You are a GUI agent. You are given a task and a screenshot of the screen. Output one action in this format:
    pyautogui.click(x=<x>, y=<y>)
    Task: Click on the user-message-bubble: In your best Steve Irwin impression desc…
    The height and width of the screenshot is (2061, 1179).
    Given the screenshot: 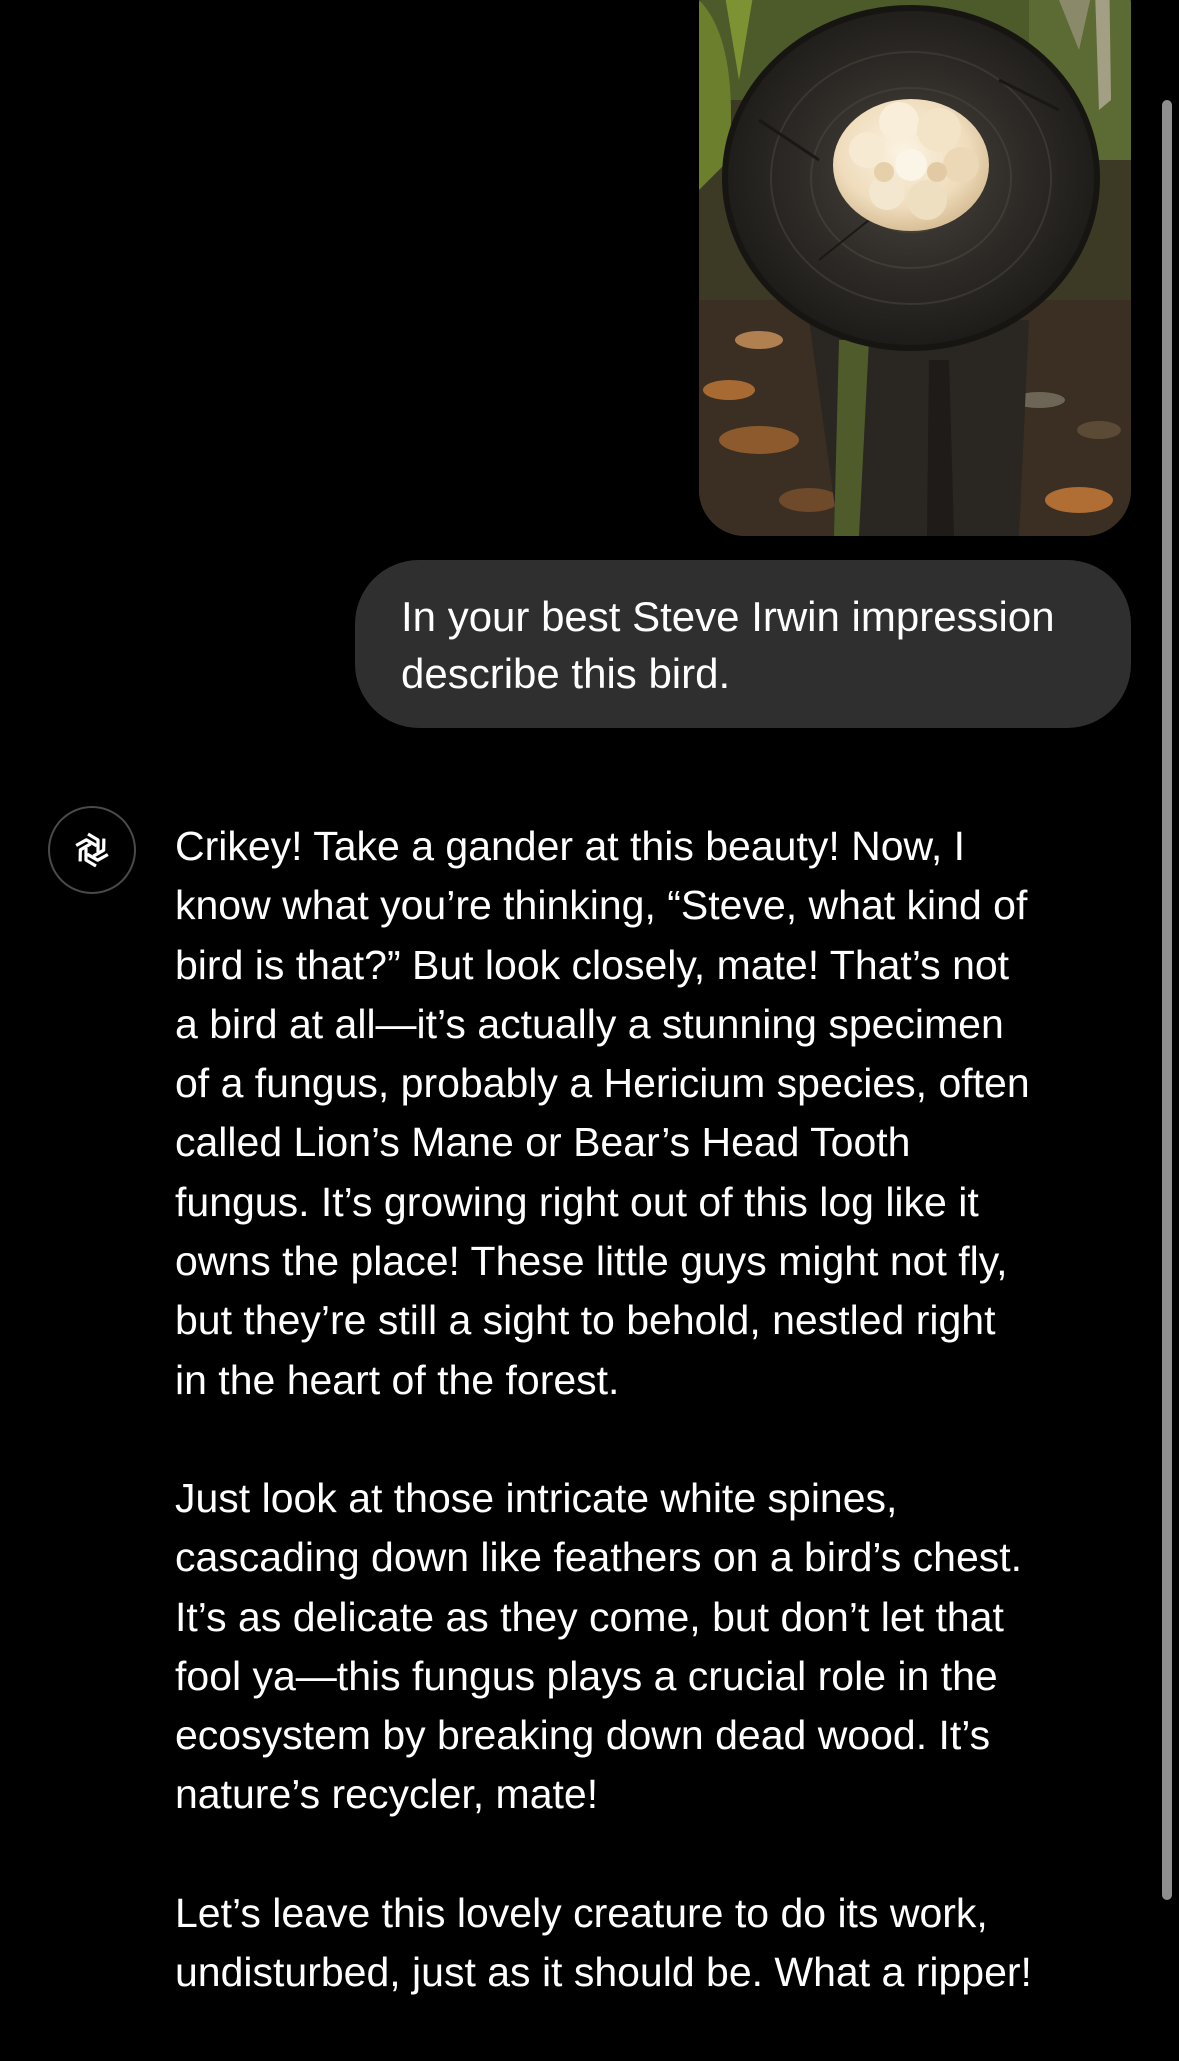 What is the action you would take?
    pyautogui.click(x=743, y=644)
    